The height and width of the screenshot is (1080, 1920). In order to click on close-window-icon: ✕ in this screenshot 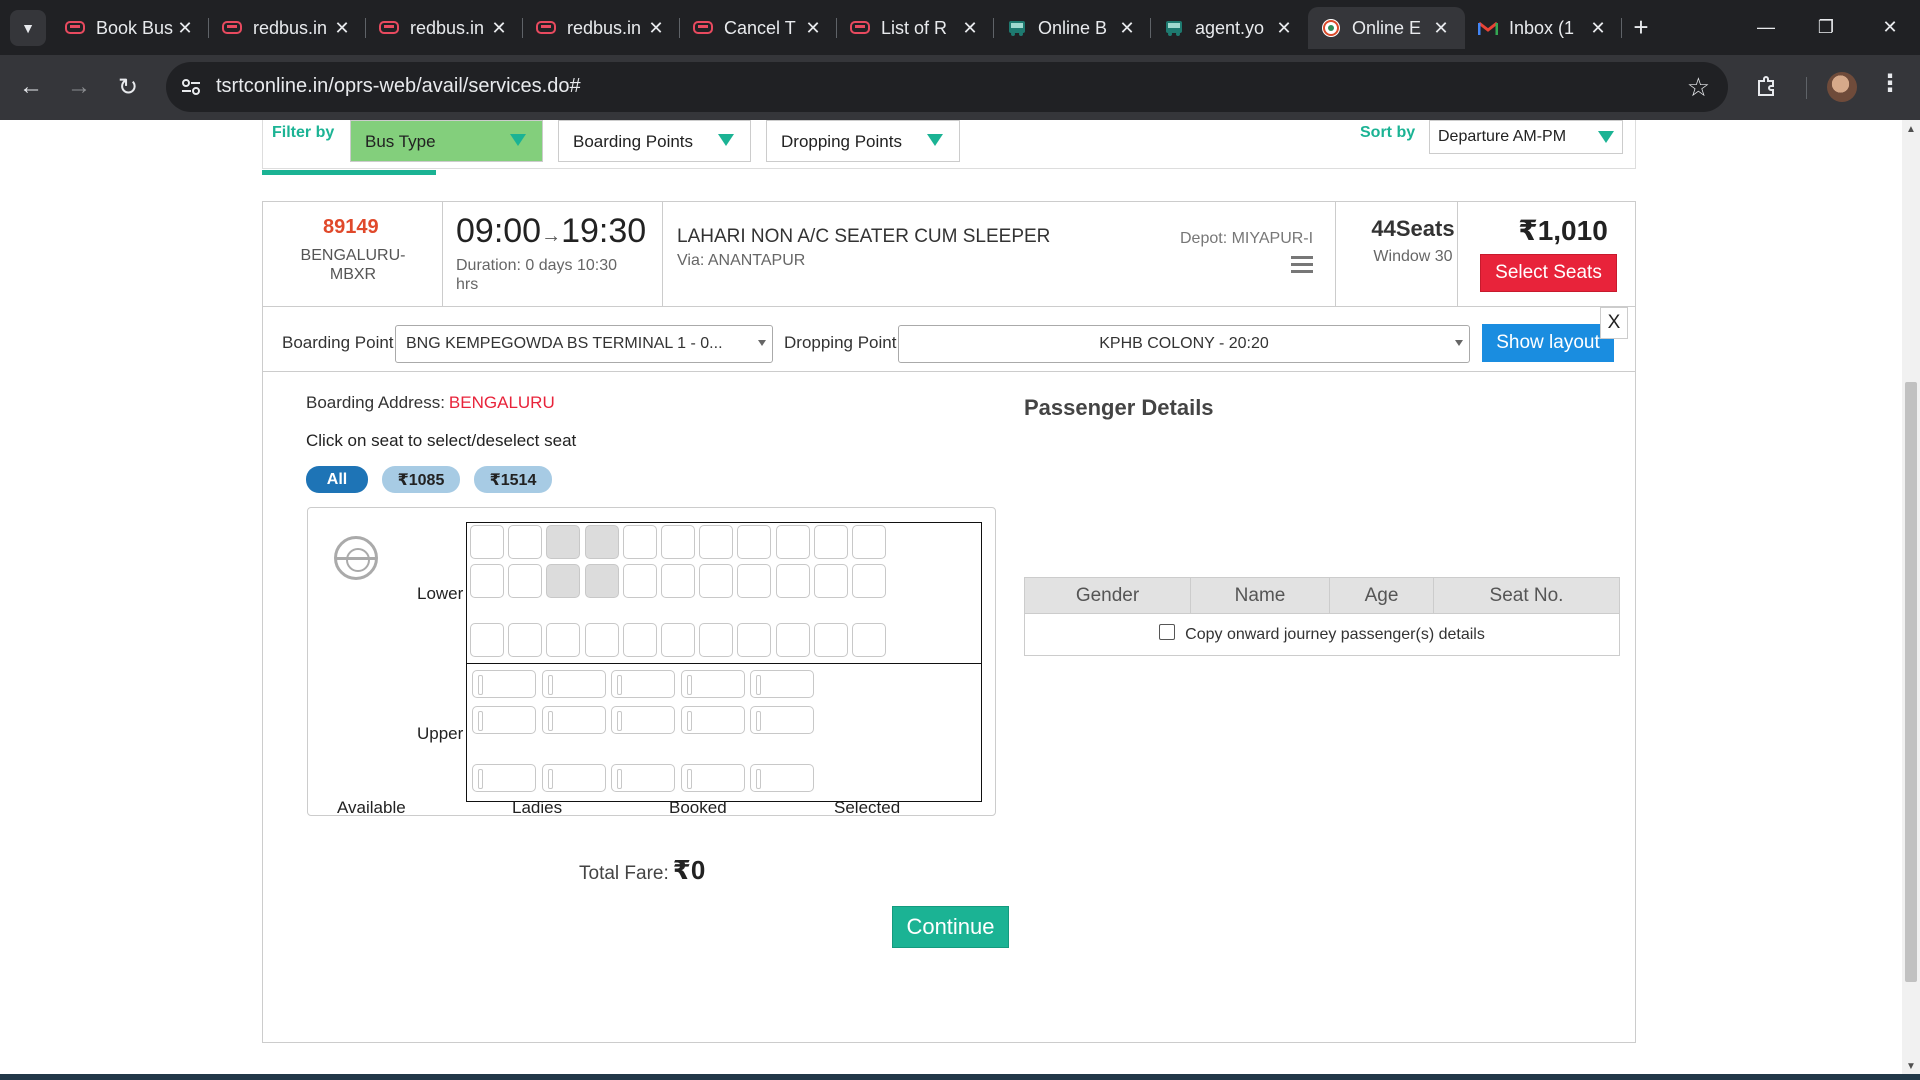, I will do `click(1890, 27)`.